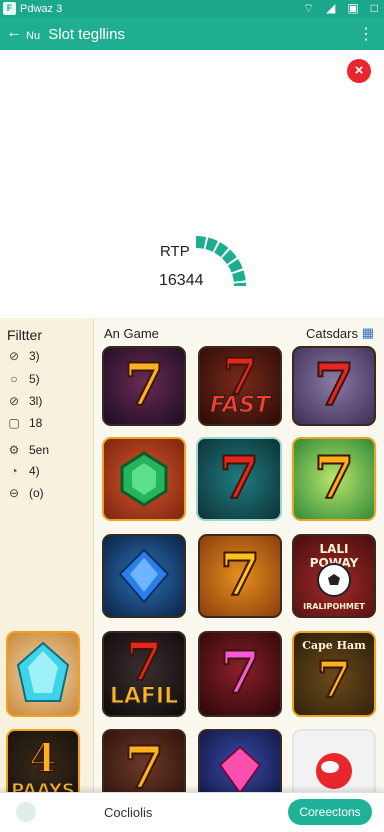 This screenshot has height=832, width=384. Describe the element at coordinates (86, 34) in the screenshot. I see `page-title-text: Slot tegllins` at that location.